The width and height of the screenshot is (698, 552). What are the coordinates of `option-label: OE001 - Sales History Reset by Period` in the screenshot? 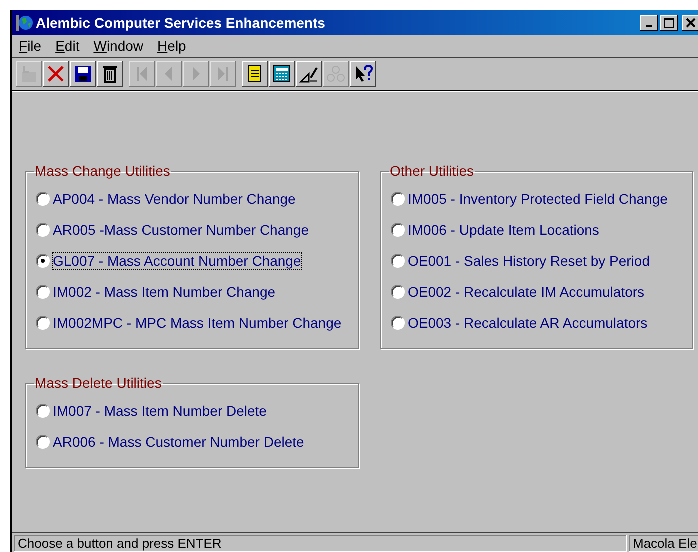 It's located at (529, 261).